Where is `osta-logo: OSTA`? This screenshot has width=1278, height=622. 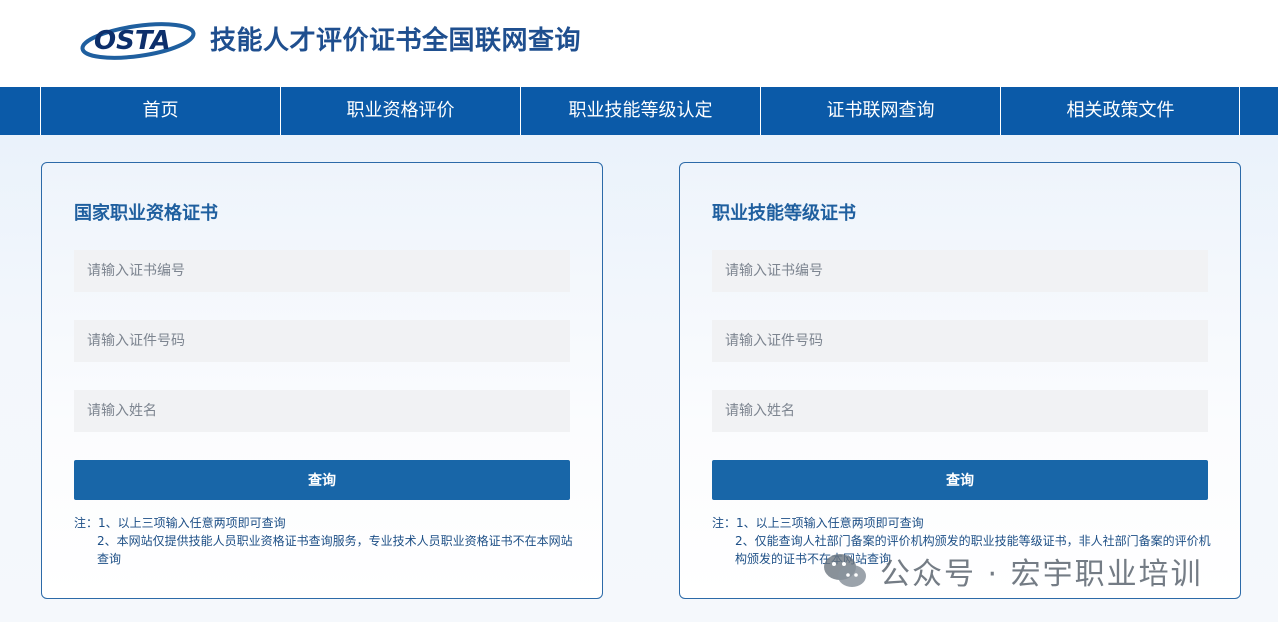 osta-logo: OSTA is located at coordinates (139, 39).